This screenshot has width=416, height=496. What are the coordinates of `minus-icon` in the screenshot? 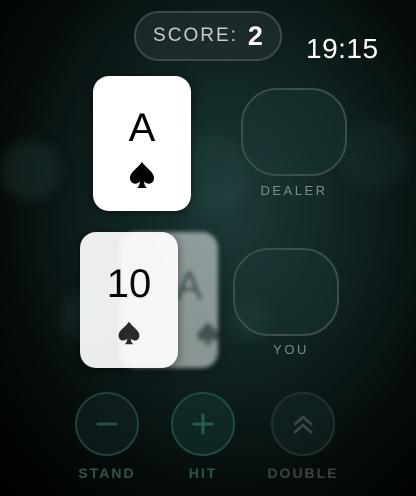 It's located at (107, 424).